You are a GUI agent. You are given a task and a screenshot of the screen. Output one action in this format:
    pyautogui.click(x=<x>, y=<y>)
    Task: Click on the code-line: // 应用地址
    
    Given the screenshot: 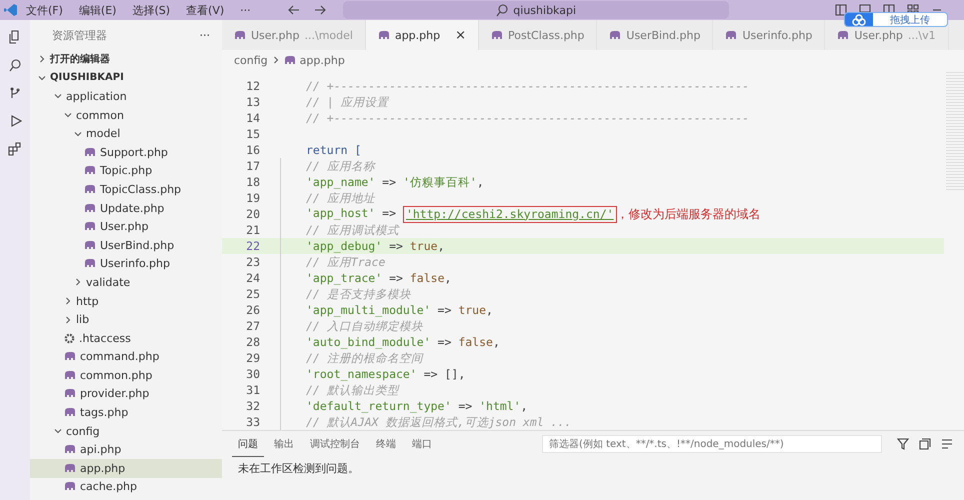 What is the action you would take?
    pyautogui.click(x=340, y=198)
    